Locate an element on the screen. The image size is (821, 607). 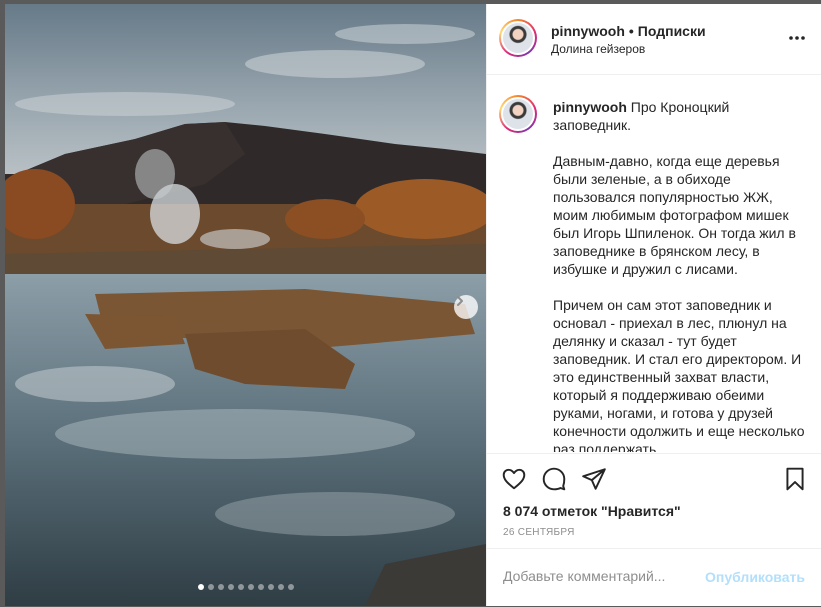
publish-button: Опубликовать is located at coordinates (755, 577).